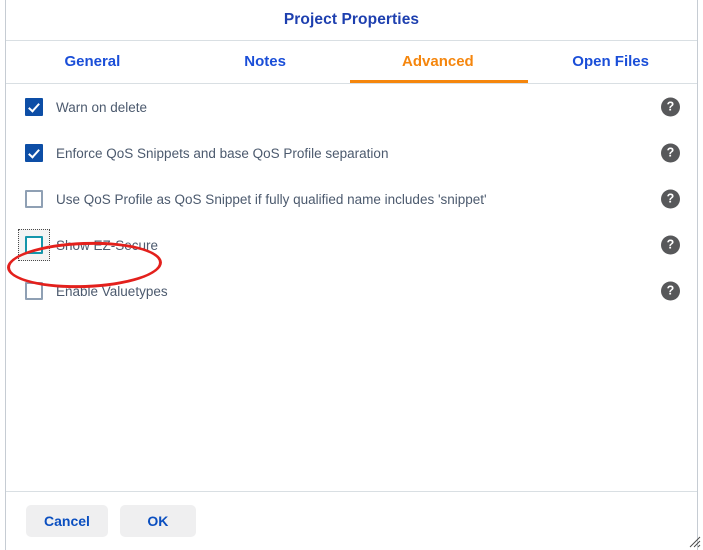 Image resolution: width=703 pixels, height=550 pixels. What do you see at coordinates (107, 245) in the screenshot?
I see `option-label: Show EZ-Secure` at bounding box center [107, 245].